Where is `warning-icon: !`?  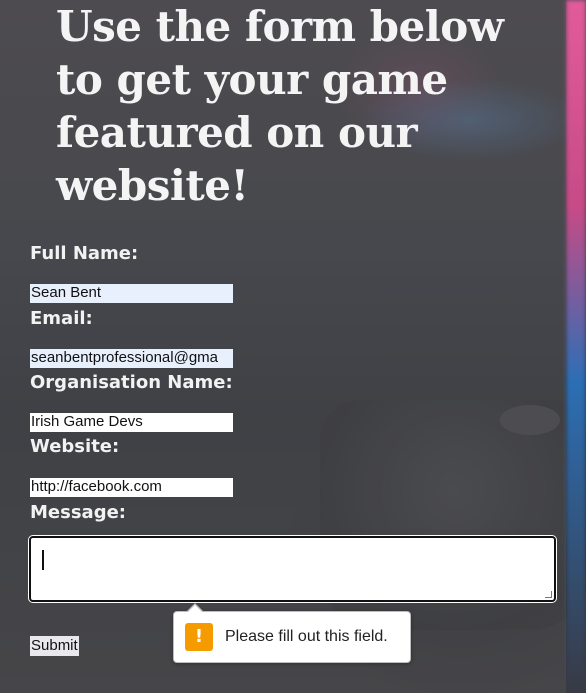 warning-icon: ! is located at coordinates (199, 637).